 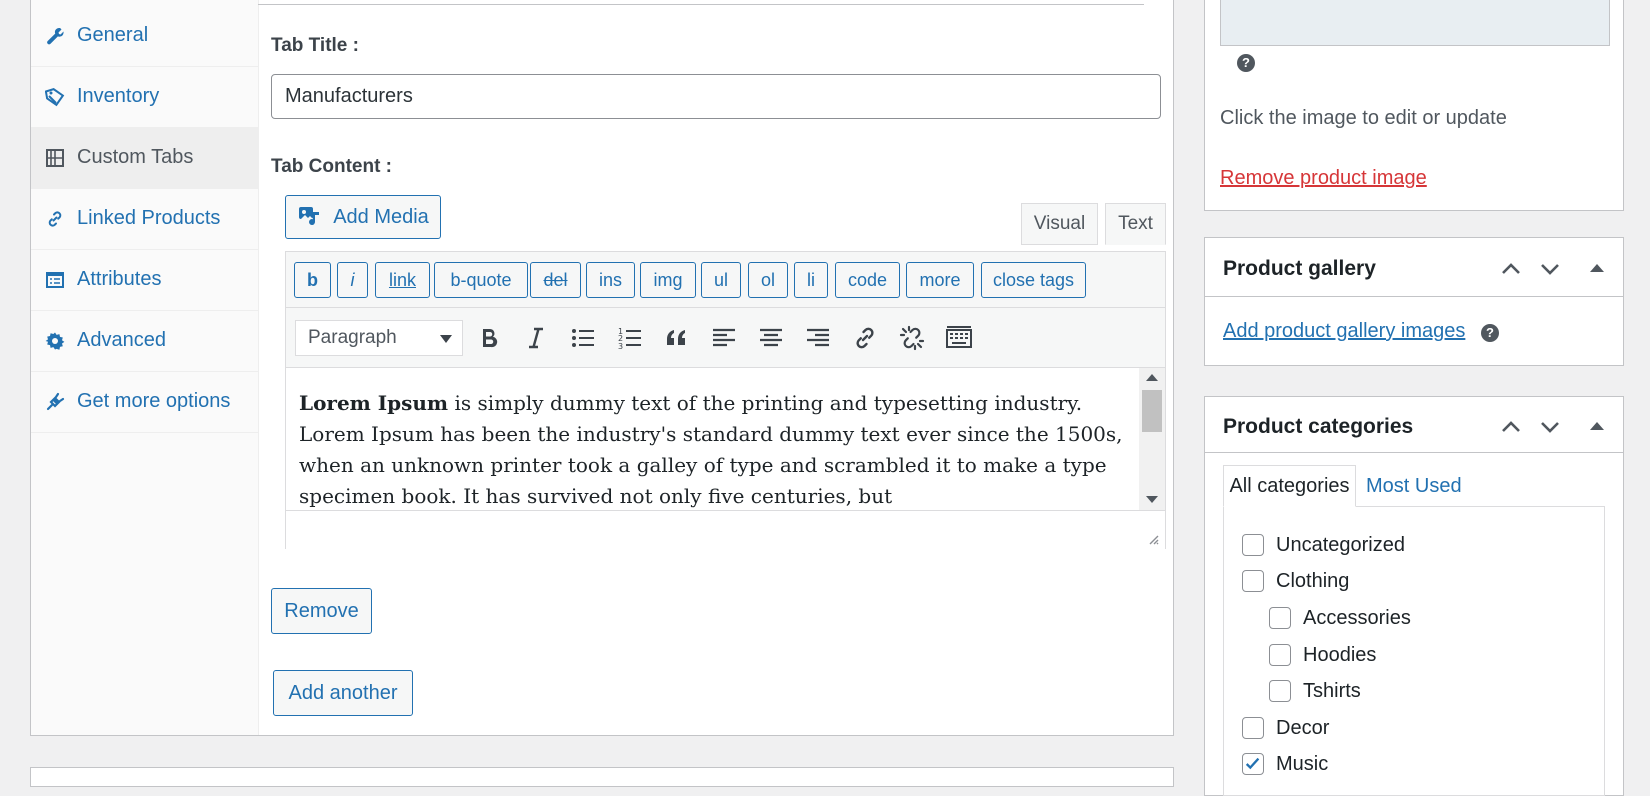 I want to click on gear-icon, so click(x=55, y=341).